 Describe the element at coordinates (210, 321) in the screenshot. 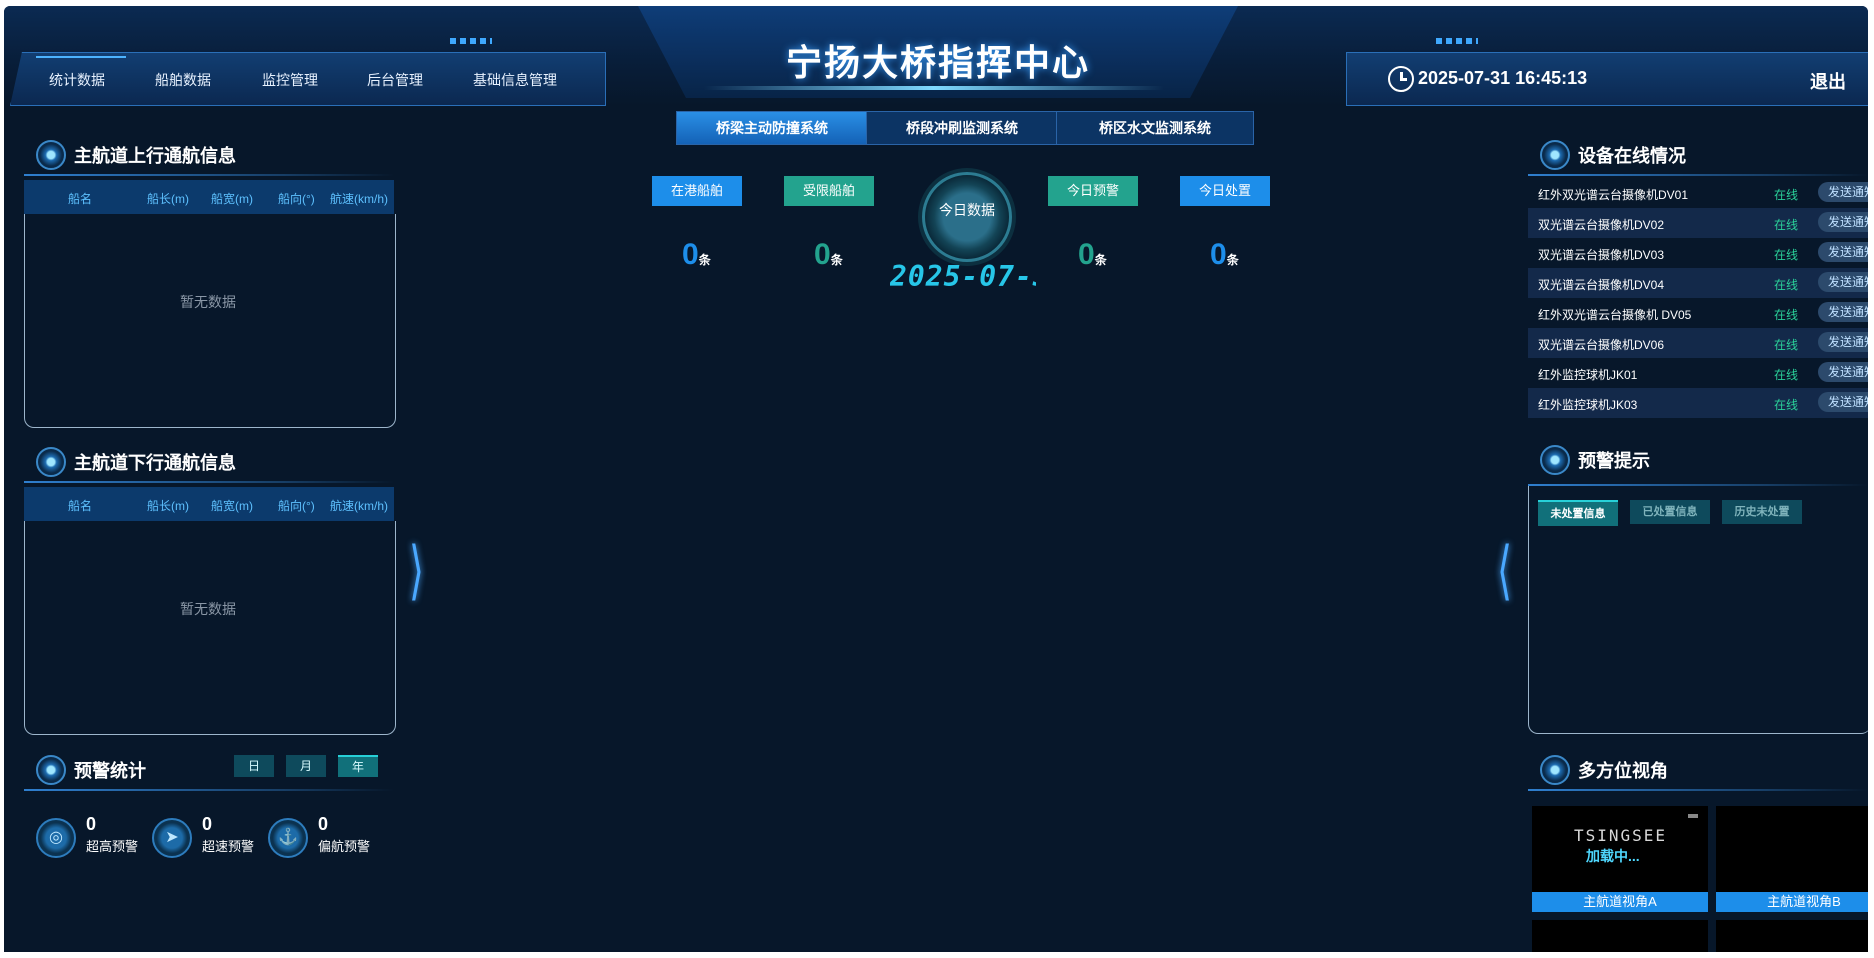

I see `upstream-table-body` at that location.